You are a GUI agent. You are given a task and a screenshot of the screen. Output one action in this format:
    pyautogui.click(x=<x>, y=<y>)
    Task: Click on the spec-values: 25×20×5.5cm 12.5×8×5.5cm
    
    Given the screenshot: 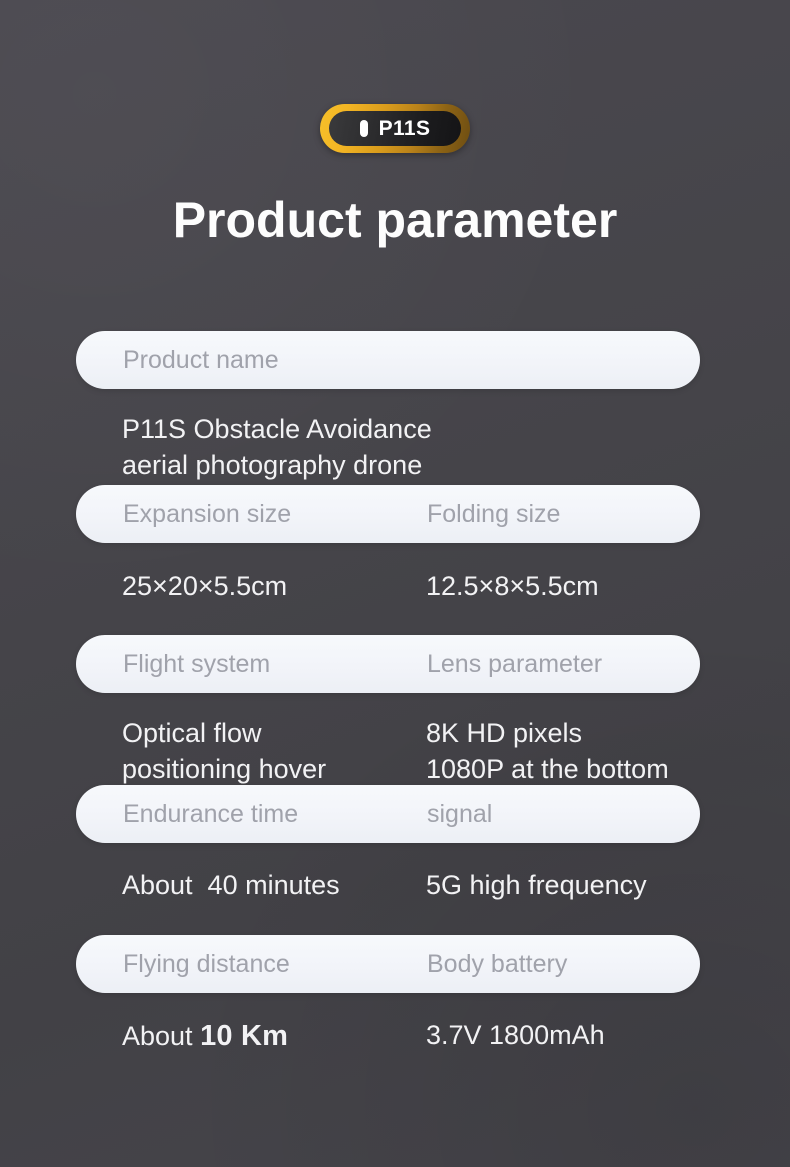 What is the action you would take?
    pyautogui.click(x=426, y=589)
    